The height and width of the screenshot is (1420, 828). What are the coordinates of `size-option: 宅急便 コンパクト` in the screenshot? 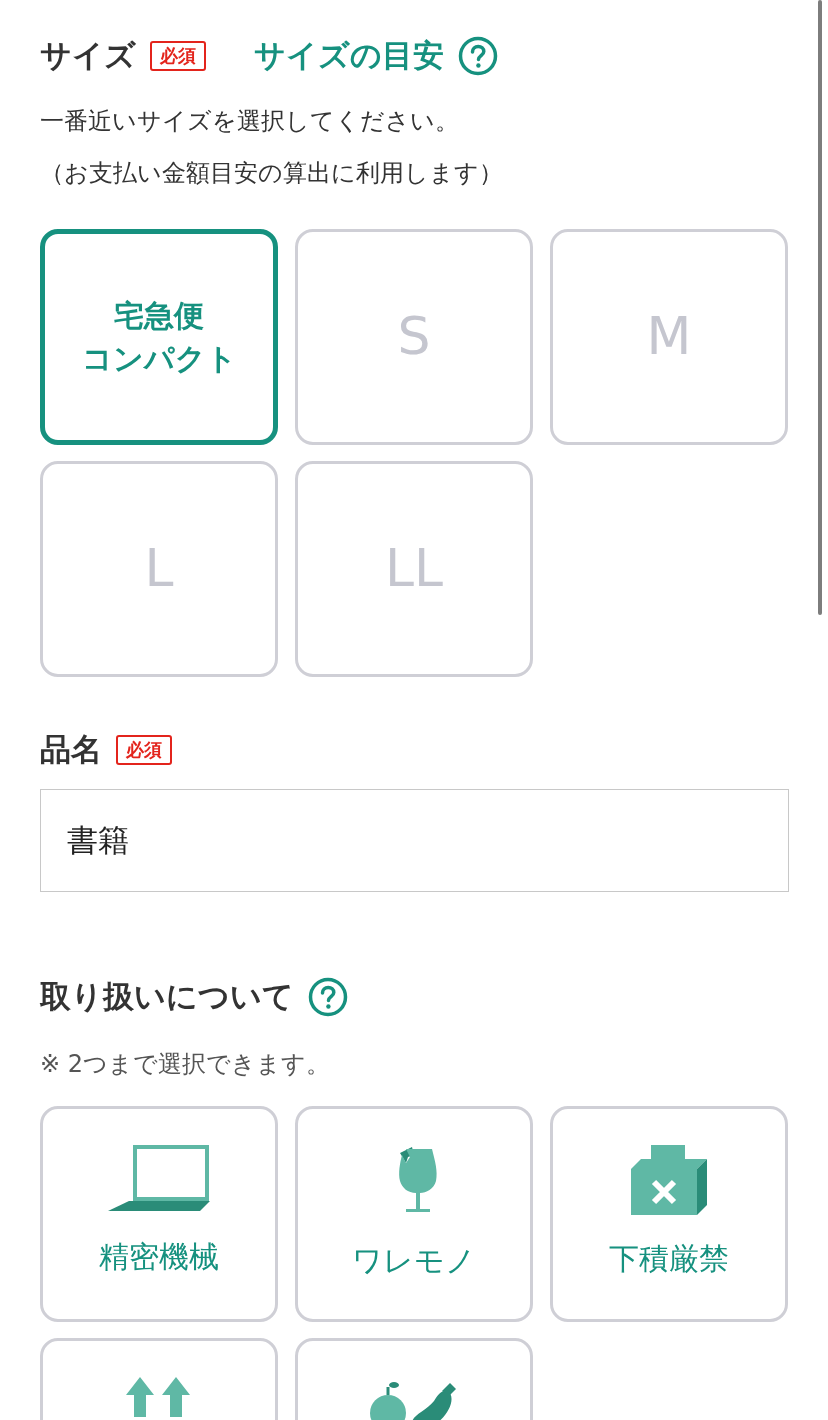 It's located at (159, 337).